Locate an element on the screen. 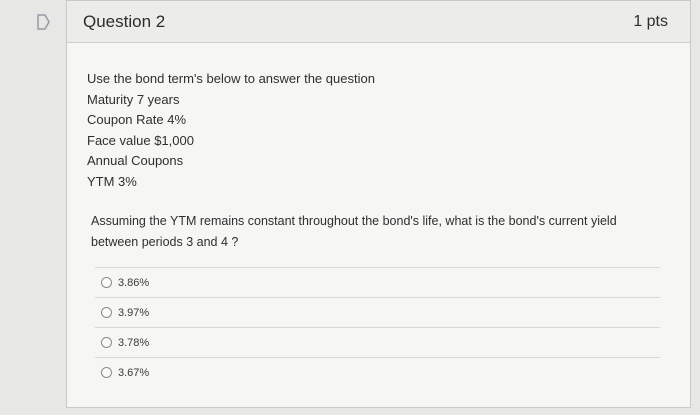  body-line: Coupon Rate 4% is located at coordinates (137, 119).